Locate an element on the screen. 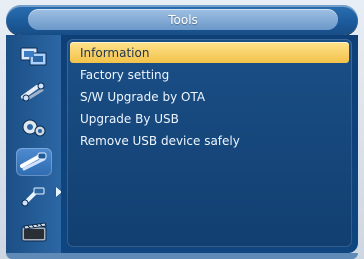 The image size is (364, 259). media-icon is located at coordinates (34, 232).